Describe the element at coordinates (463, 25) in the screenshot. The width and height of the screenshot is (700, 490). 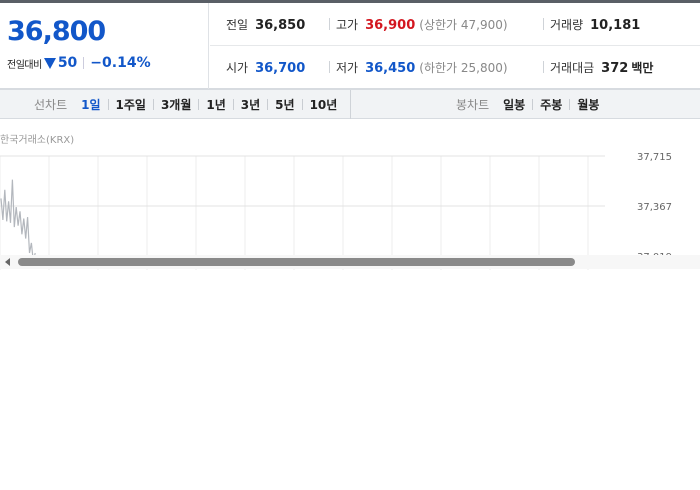
I see `upper-limit: (상한가 47,900)` at that location.